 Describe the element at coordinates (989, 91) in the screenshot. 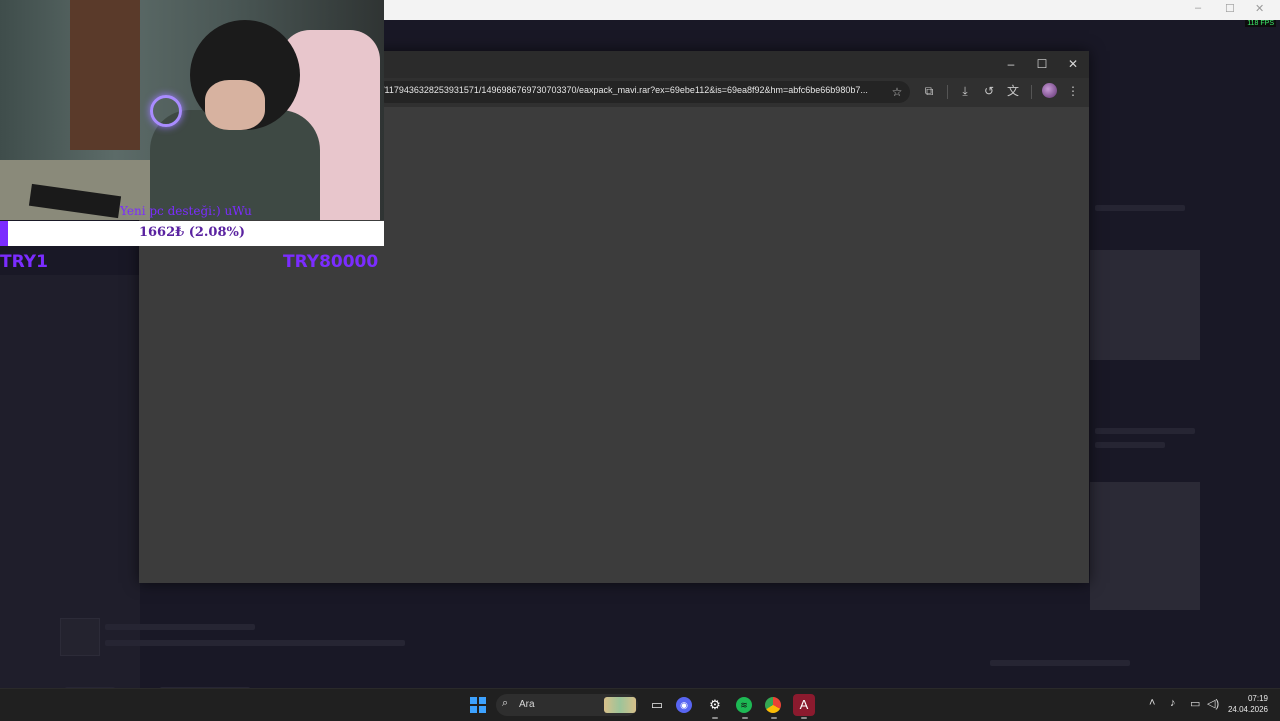

I see `history-icon: ↺` at that location.